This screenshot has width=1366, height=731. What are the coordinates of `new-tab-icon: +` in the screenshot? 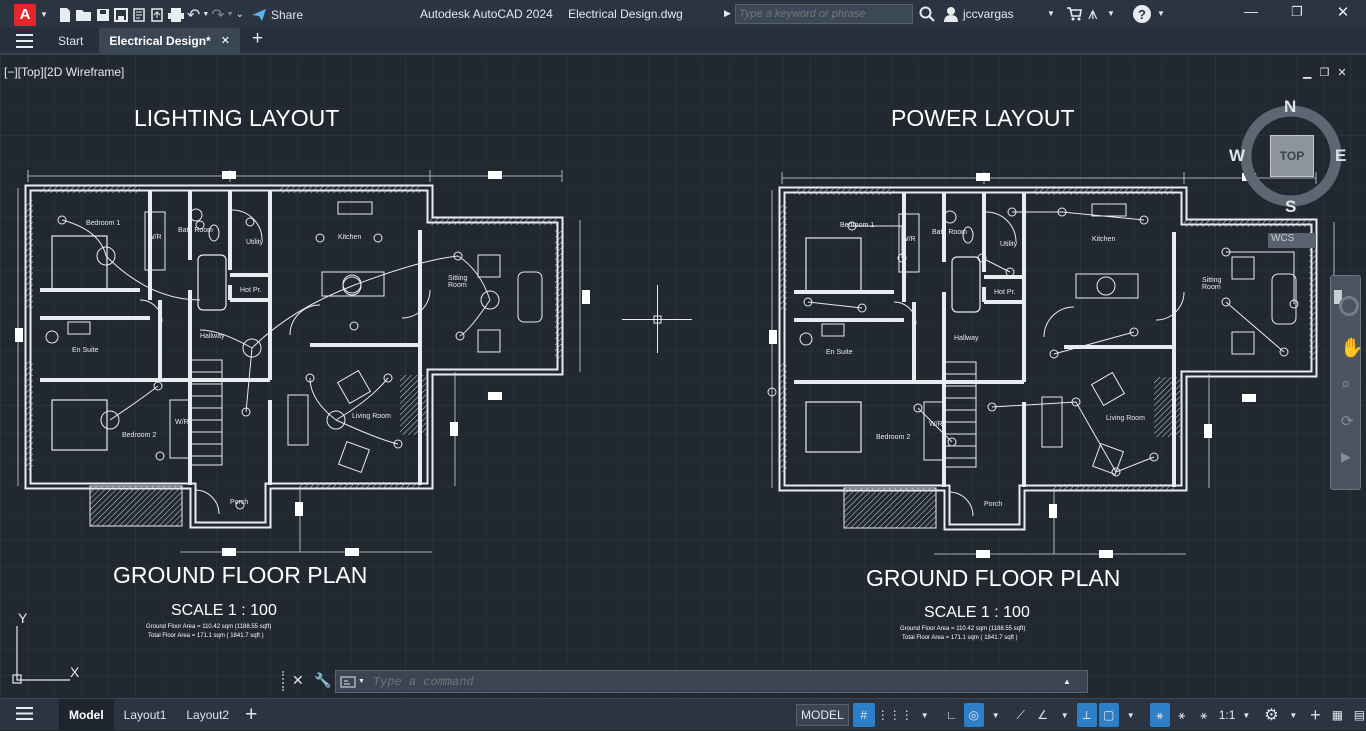 It's located at (257, 39).